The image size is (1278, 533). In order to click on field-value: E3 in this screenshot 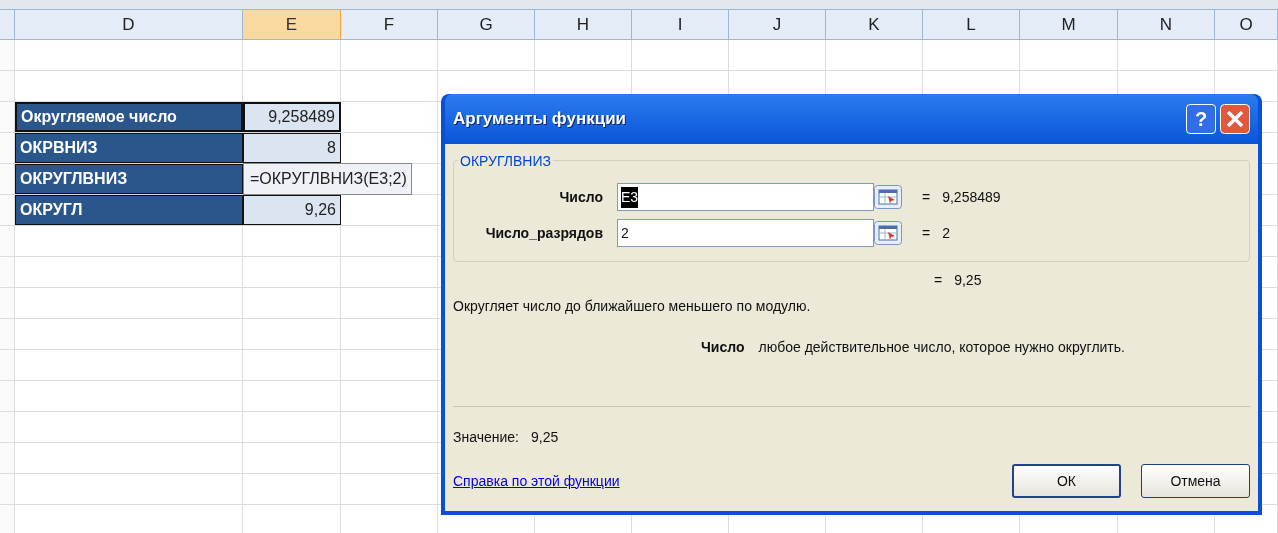, I will do `click(630, 197)`.